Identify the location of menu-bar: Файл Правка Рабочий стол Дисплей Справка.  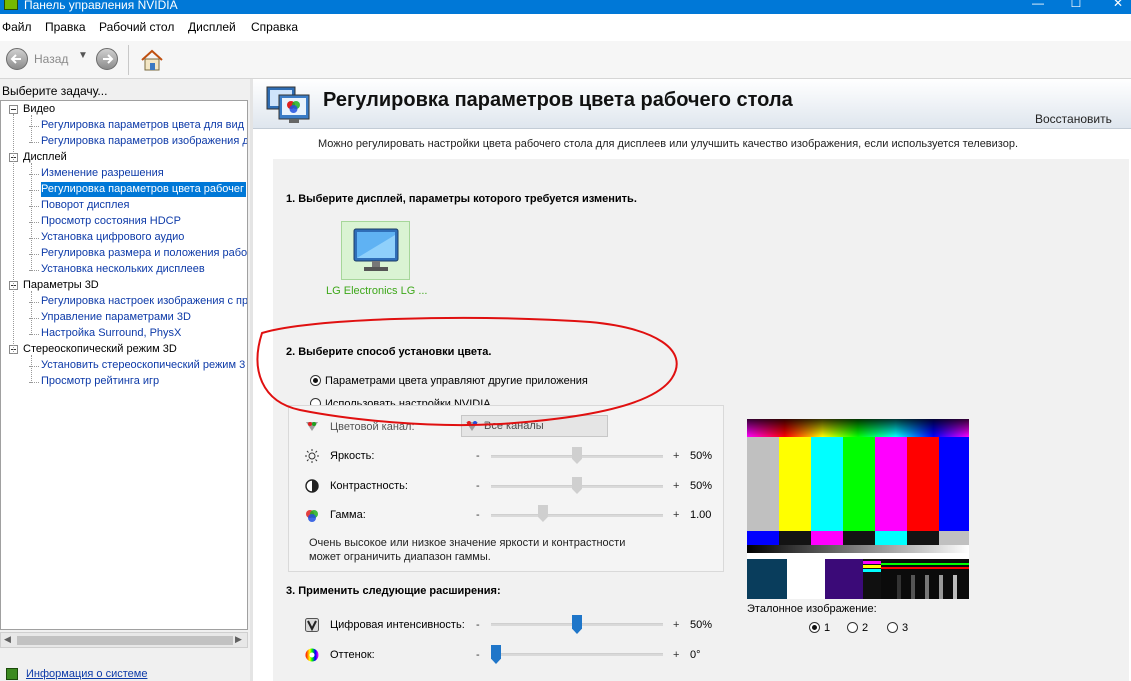
(565, 27).